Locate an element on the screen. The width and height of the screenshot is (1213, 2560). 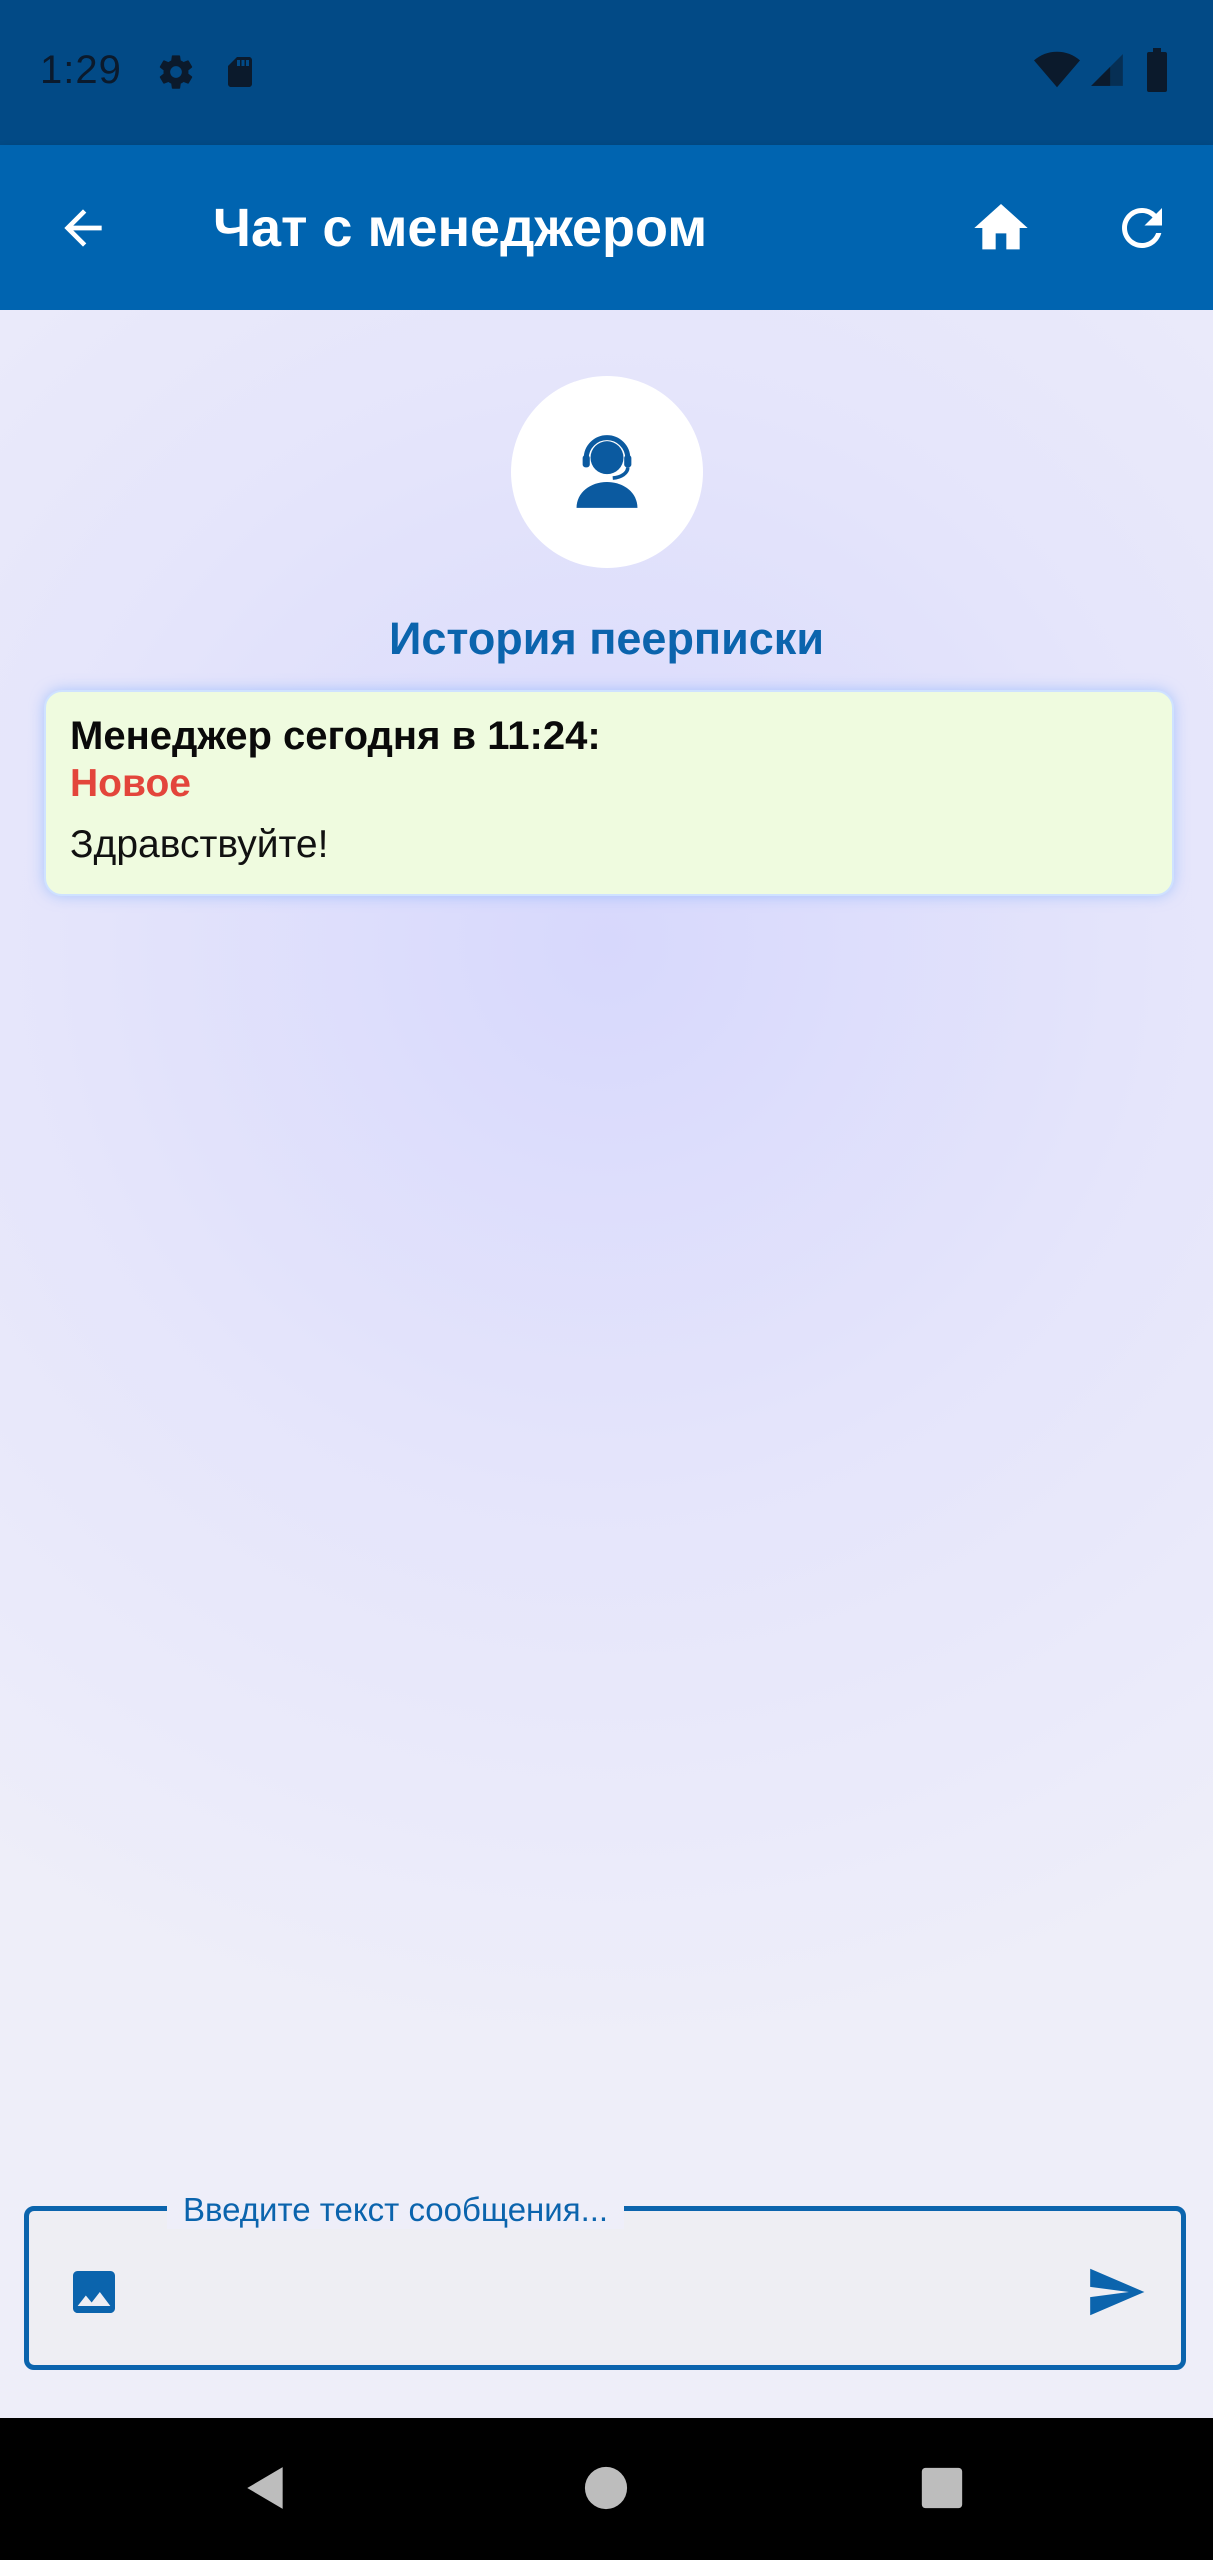
image-icon is located at coordinates (94, 2292).